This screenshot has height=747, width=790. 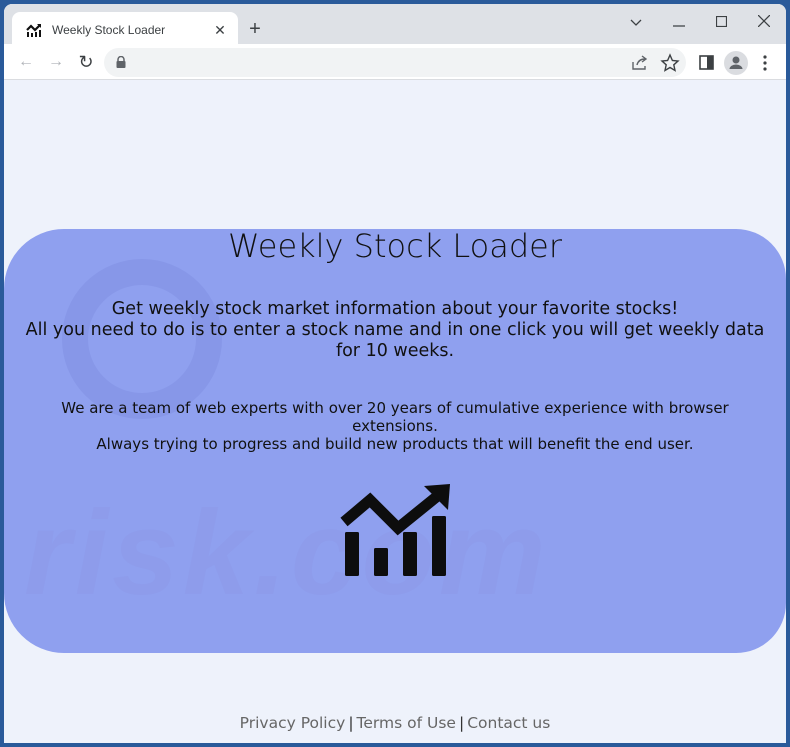 What do you see at coordinates (394, 247) in the screenshot?
I see `page-title: Weekly Stock Loader` at bounding box center [394, 247].